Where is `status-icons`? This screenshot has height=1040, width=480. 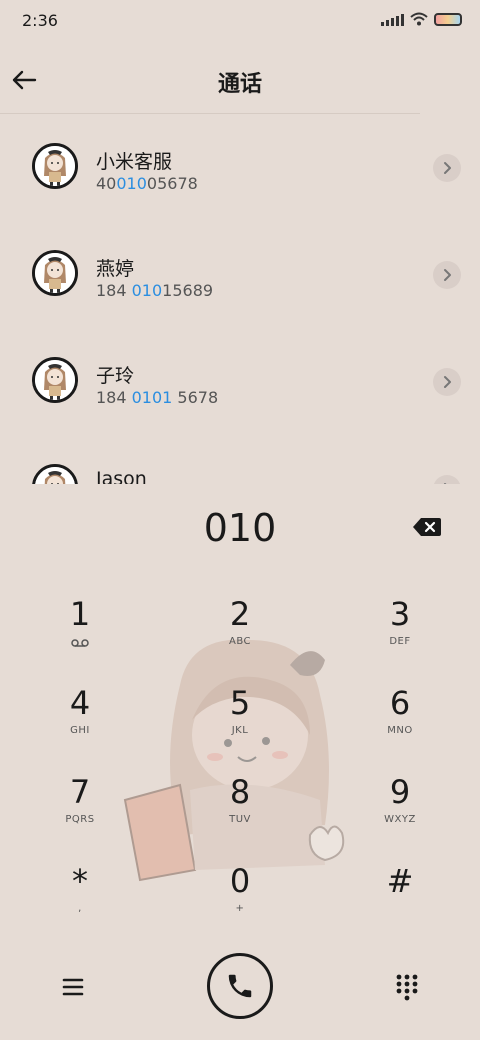 status-icons is located at coordinates (421, 19).